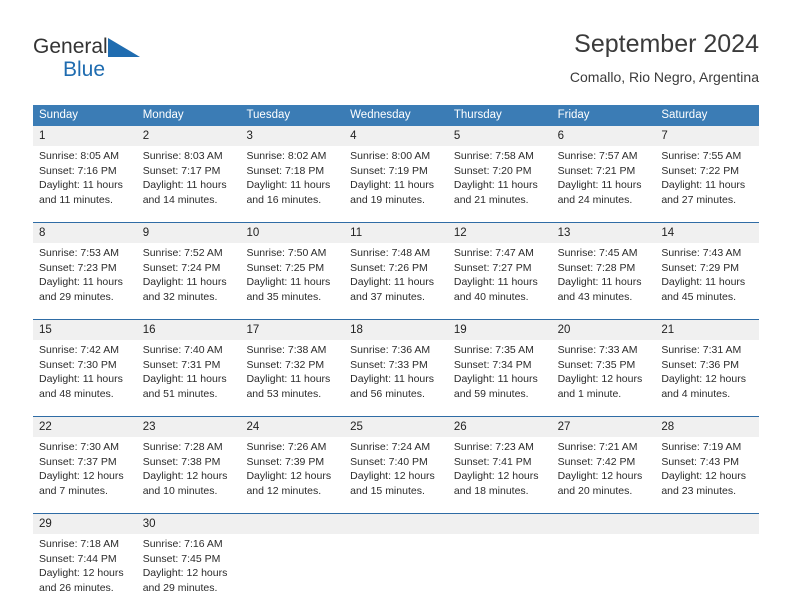 The width and height of the screenshot is (792, 612). I want to click on sunrise-text: Sunrise: 7:19 AM, so click(701, 447).